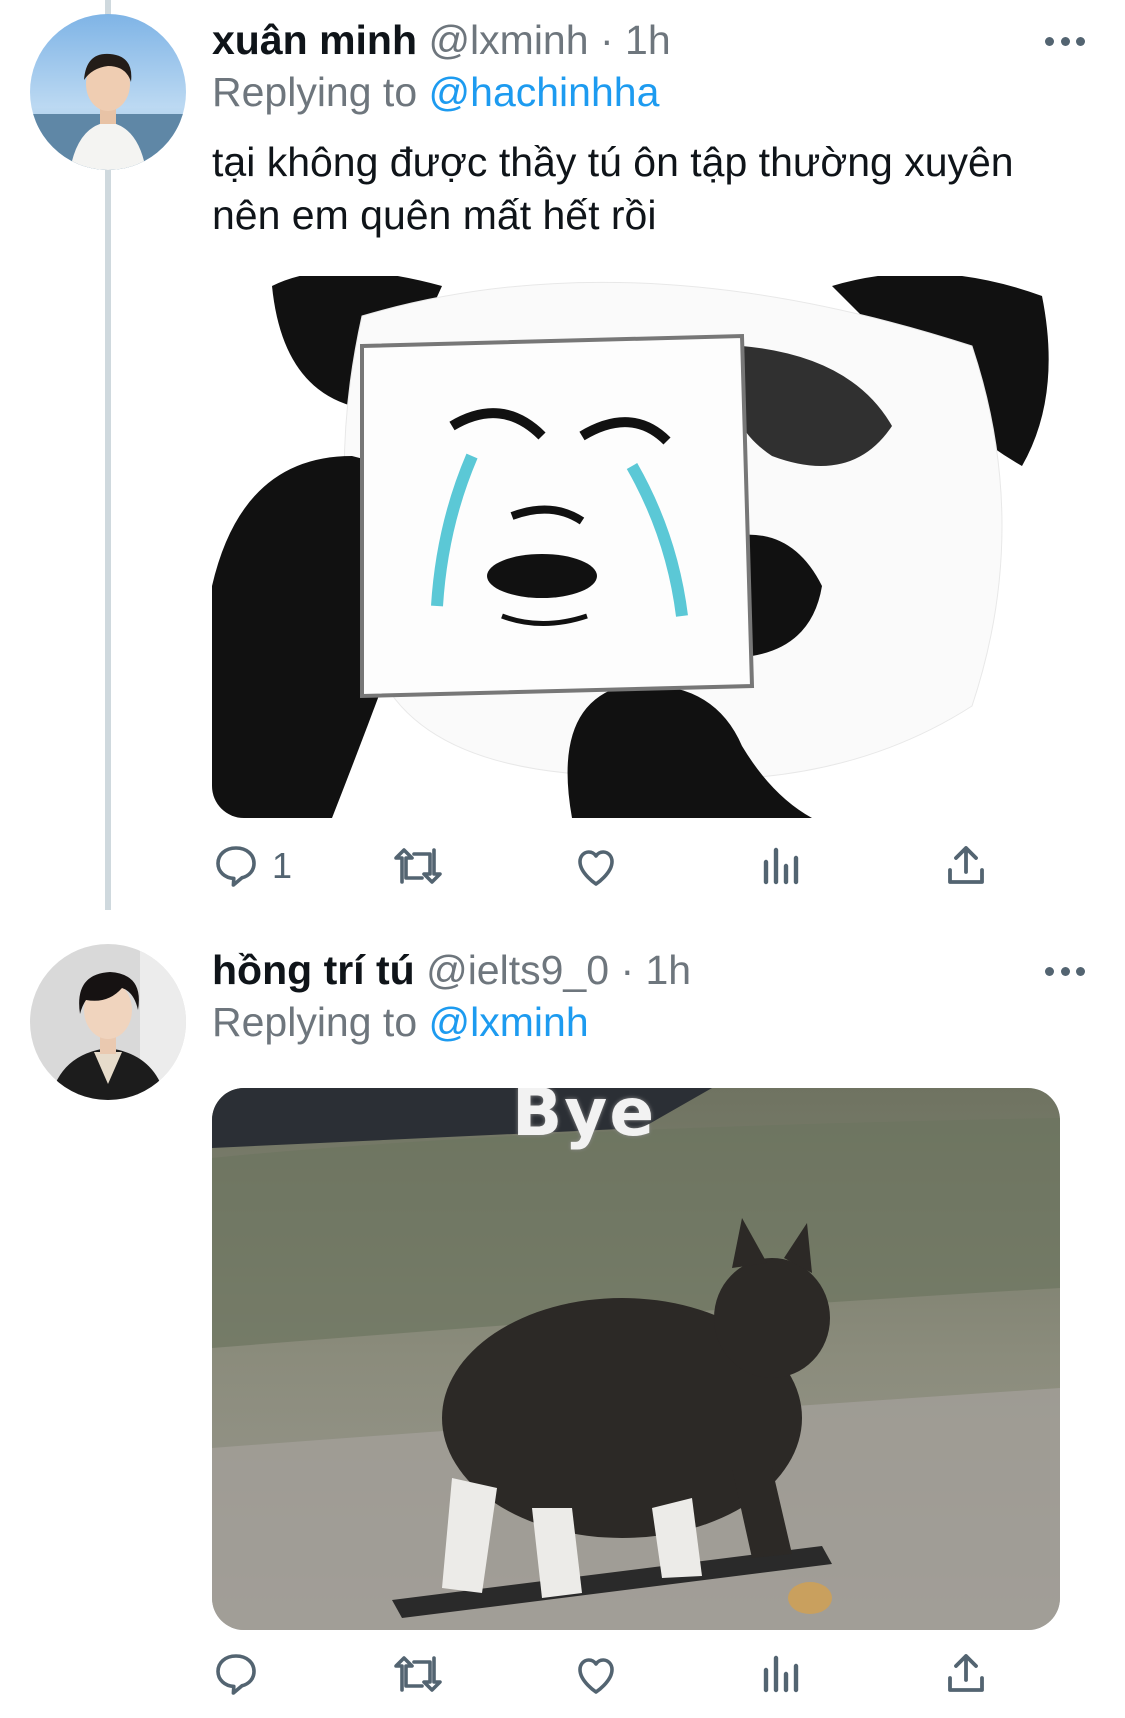 The image size is (1125, 1718). Describe the element at coordinates (544, 92) in the screenshot. I see `mention-link: @hachinhha` at that location.